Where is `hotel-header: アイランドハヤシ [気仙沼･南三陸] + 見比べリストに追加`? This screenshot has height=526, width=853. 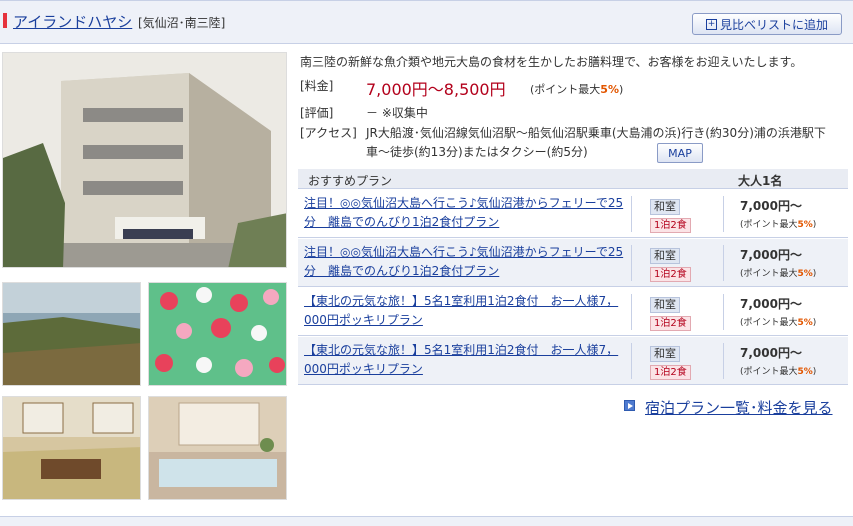
hotel-header: アイランドハヤシ [気仙沼･南三陸] + 見比べリストに追加 is located at coordinates (426, 22).